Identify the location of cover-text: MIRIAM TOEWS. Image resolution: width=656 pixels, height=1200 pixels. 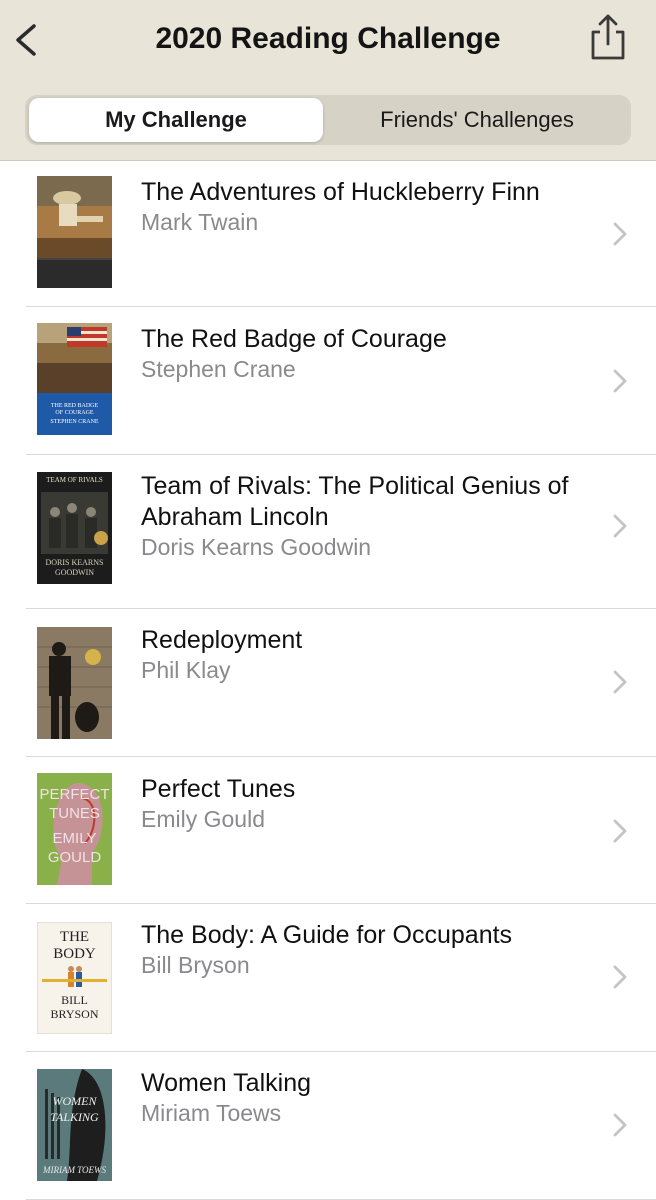
(74, 1170).